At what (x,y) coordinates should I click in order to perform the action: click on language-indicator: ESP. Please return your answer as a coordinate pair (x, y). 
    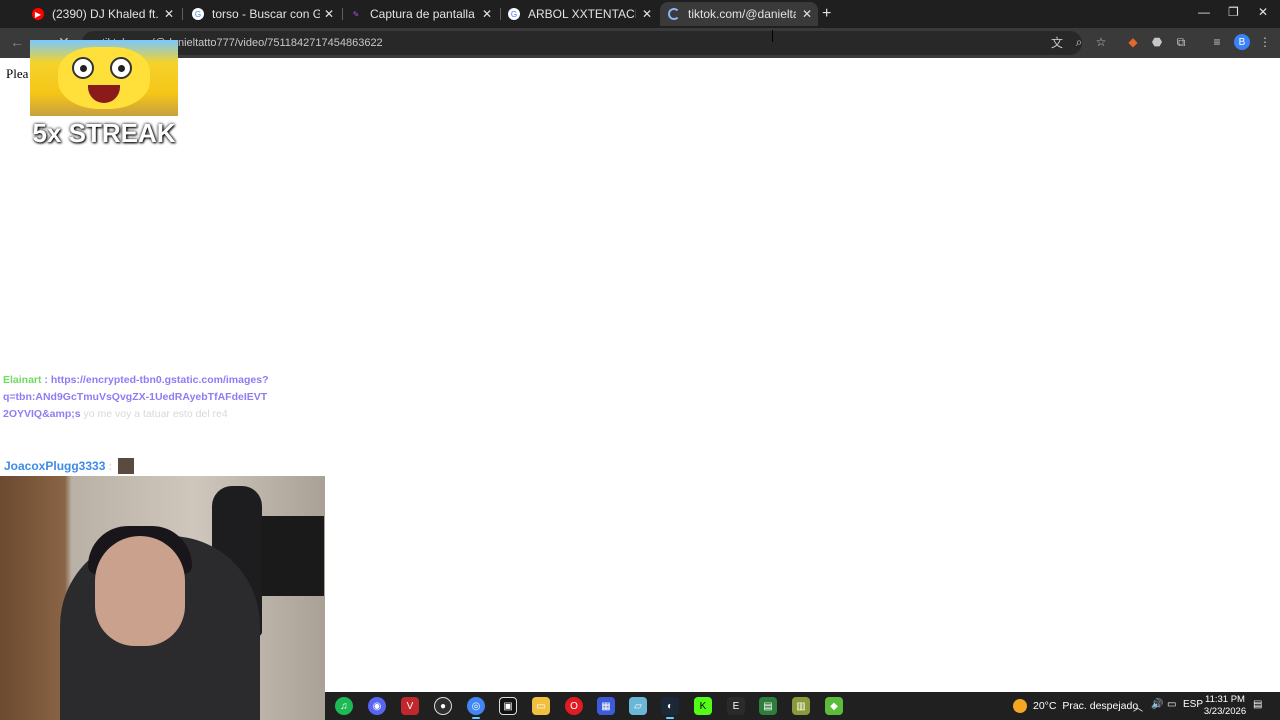
    Looking at the image, I should click on (1193, 704).